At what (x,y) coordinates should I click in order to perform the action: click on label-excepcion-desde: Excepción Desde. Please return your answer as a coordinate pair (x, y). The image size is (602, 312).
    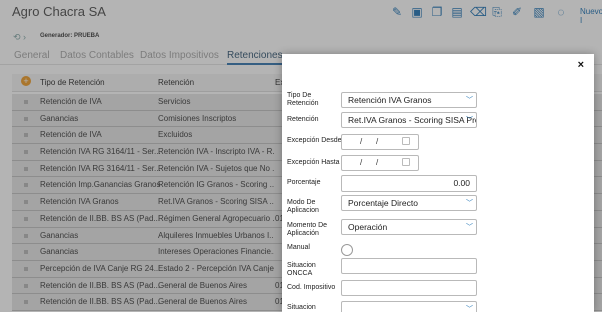
    Looking at the image, I should click on (314, 140).